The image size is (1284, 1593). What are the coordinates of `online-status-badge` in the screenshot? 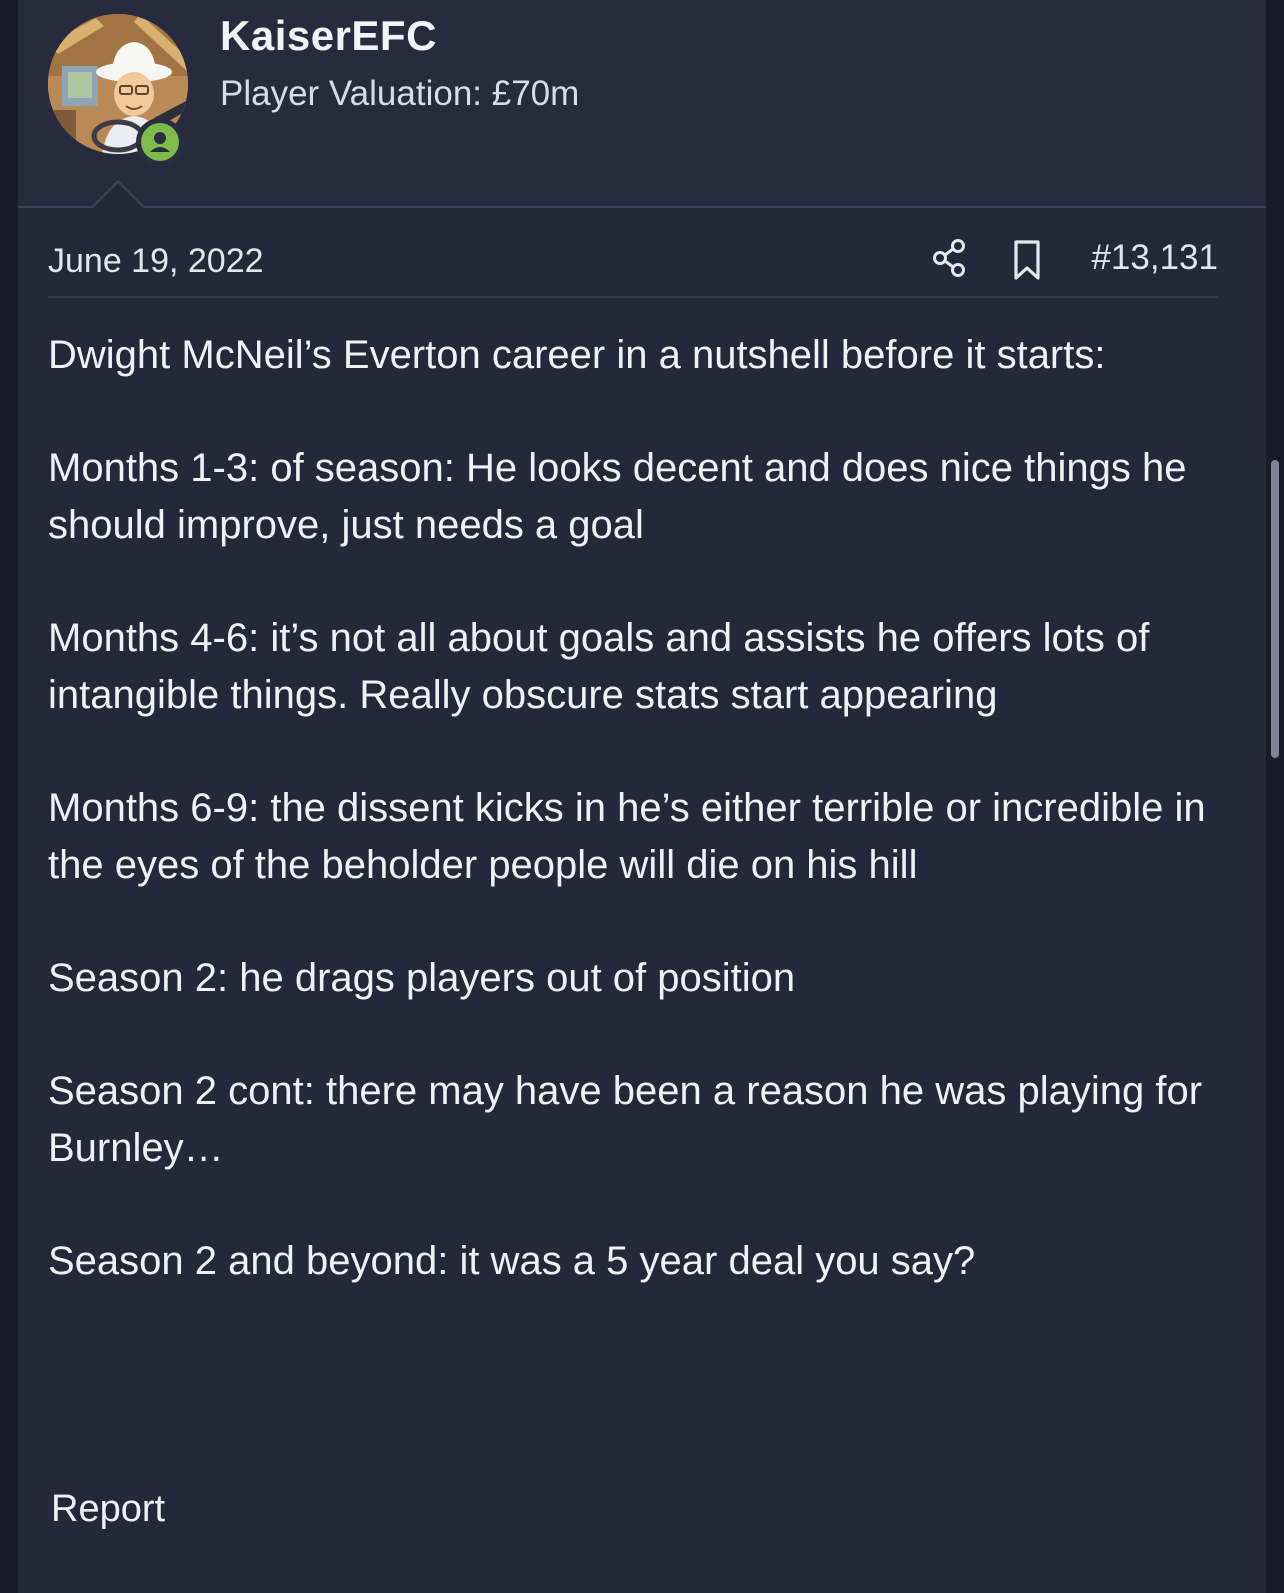 It's located at (160, 142).